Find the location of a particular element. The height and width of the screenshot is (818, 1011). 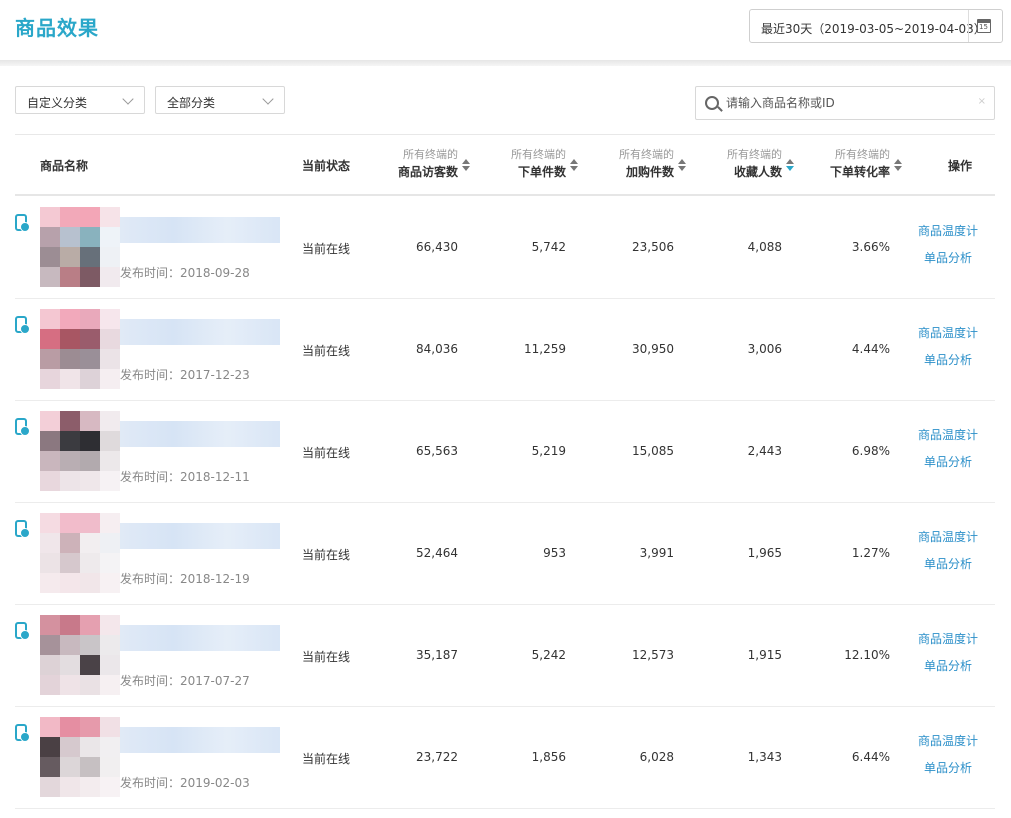

column-header-label: 加购件数 is located at coordinates (649, 172).